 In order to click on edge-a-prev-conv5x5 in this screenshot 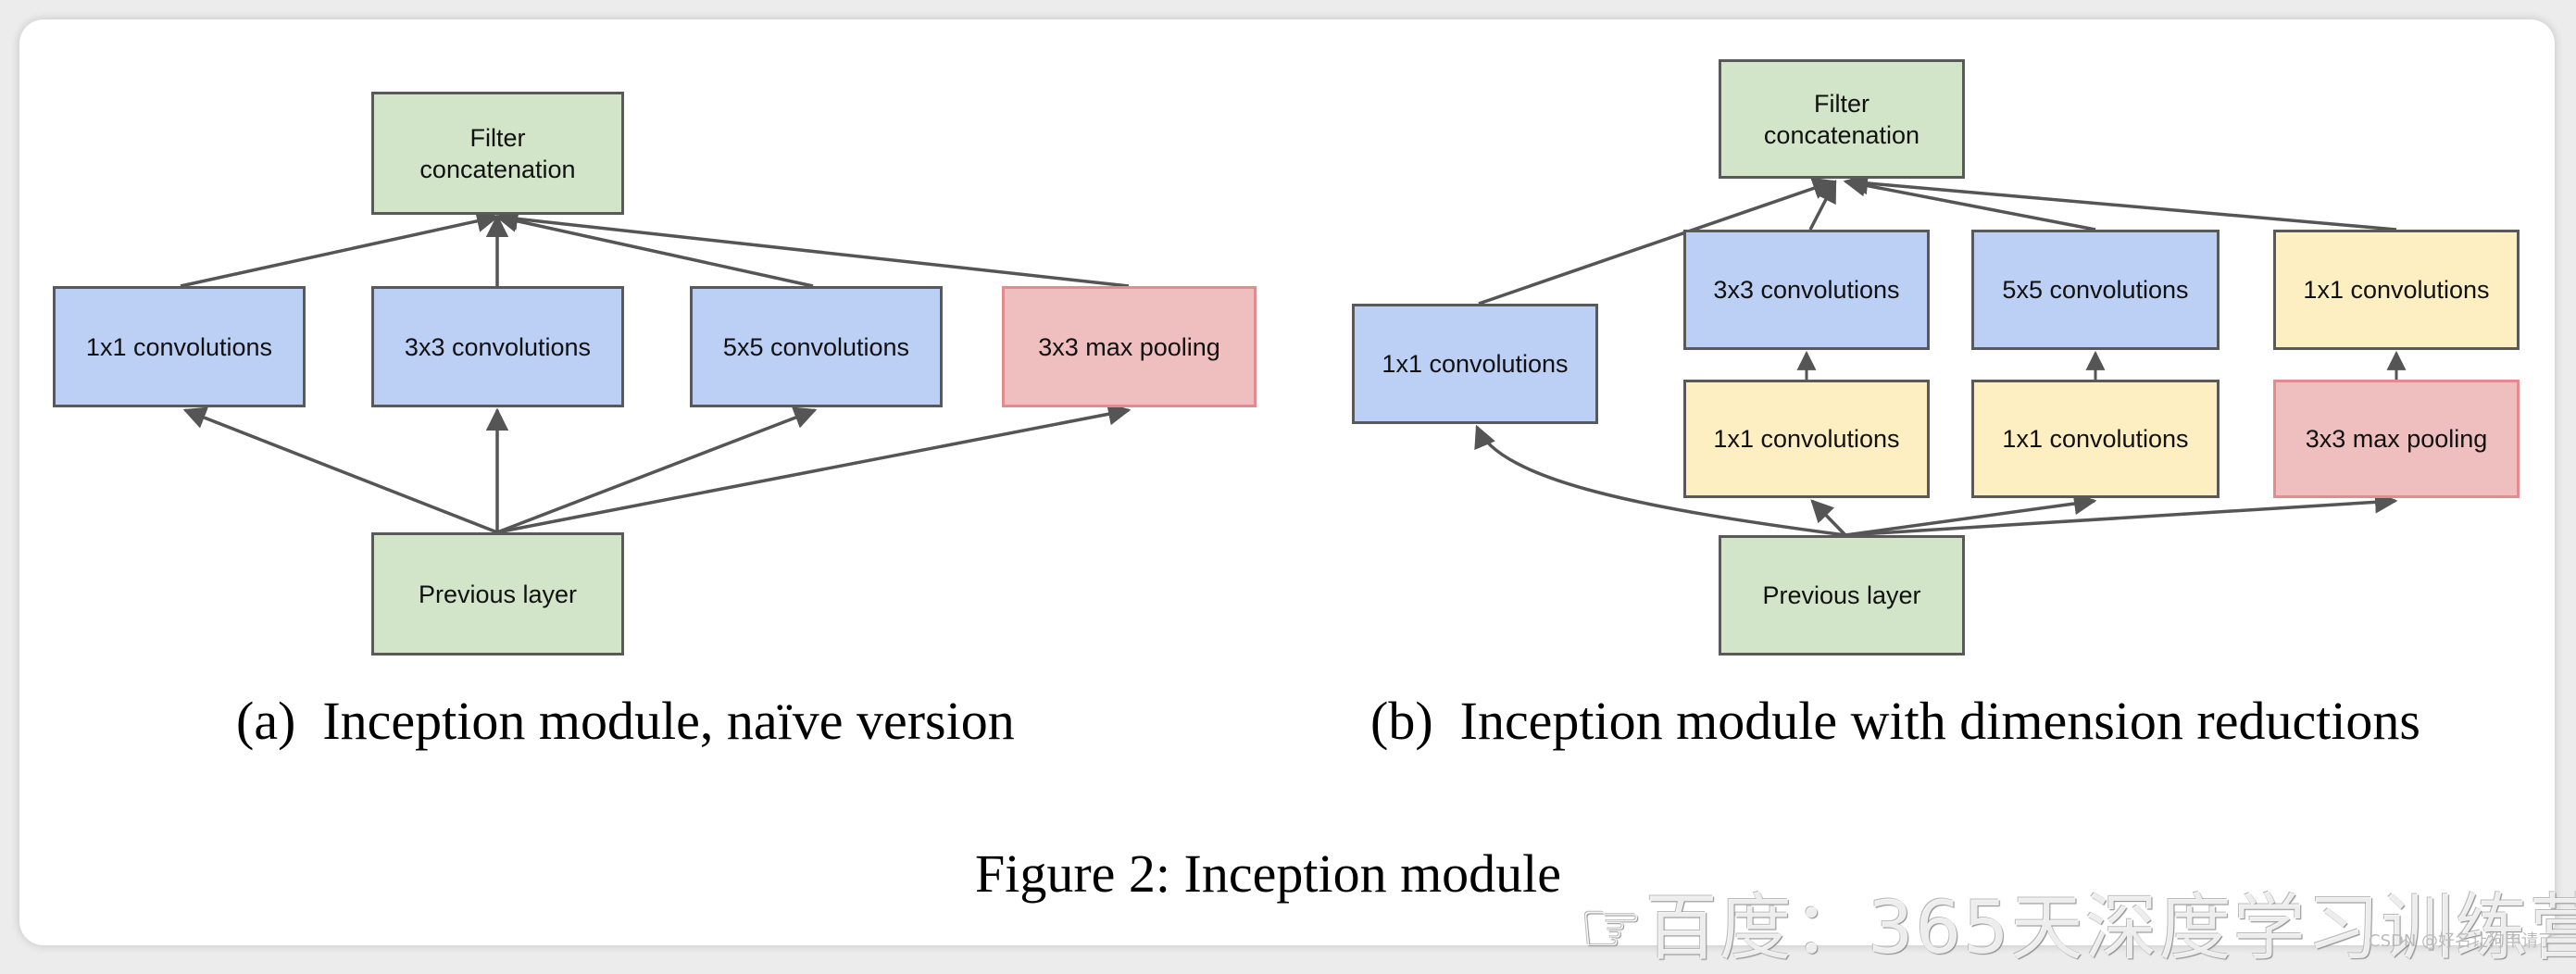, I will do `click(657, 470)`.